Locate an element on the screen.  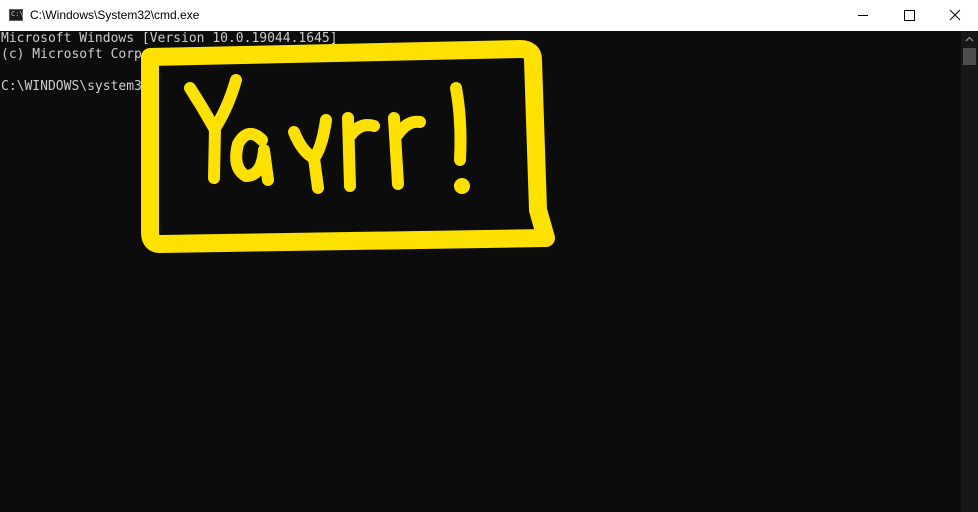
cmd-icon-label: C:\ is located at coordinates (17, 14).